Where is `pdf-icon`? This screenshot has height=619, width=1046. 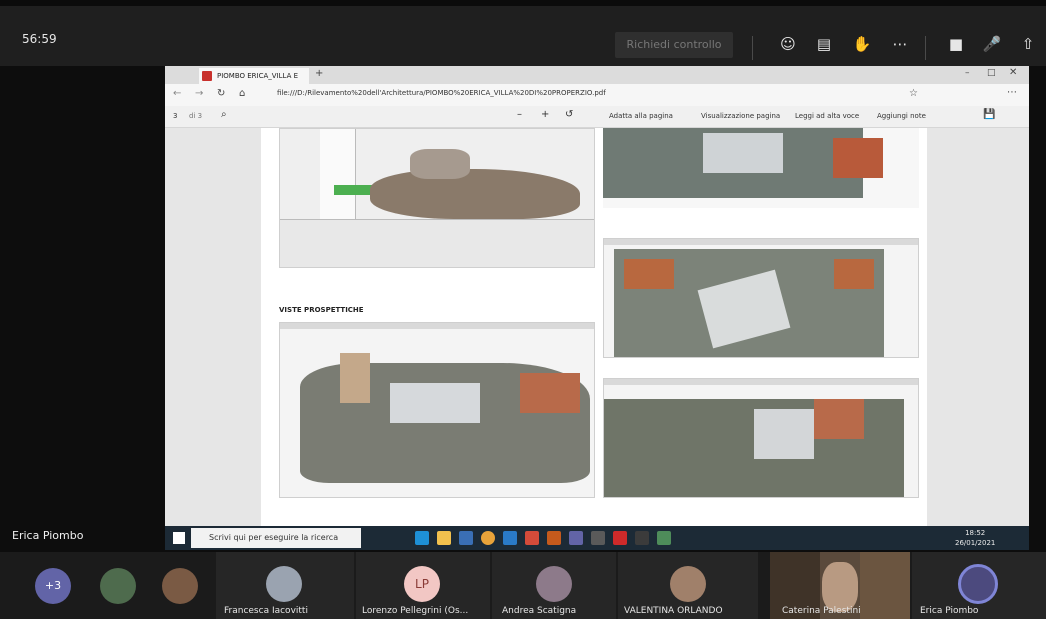 pdf-icon is located at coordinates (207, 76).